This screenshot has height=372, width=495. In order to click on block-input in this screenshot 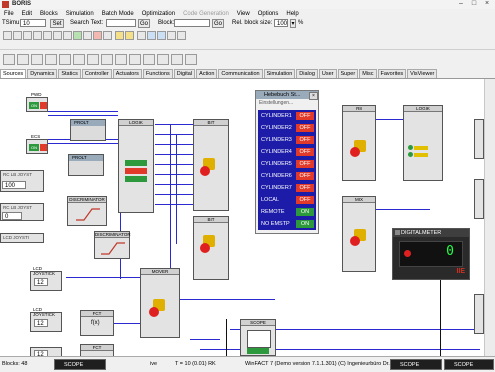, I will do `click(192, 23)`.